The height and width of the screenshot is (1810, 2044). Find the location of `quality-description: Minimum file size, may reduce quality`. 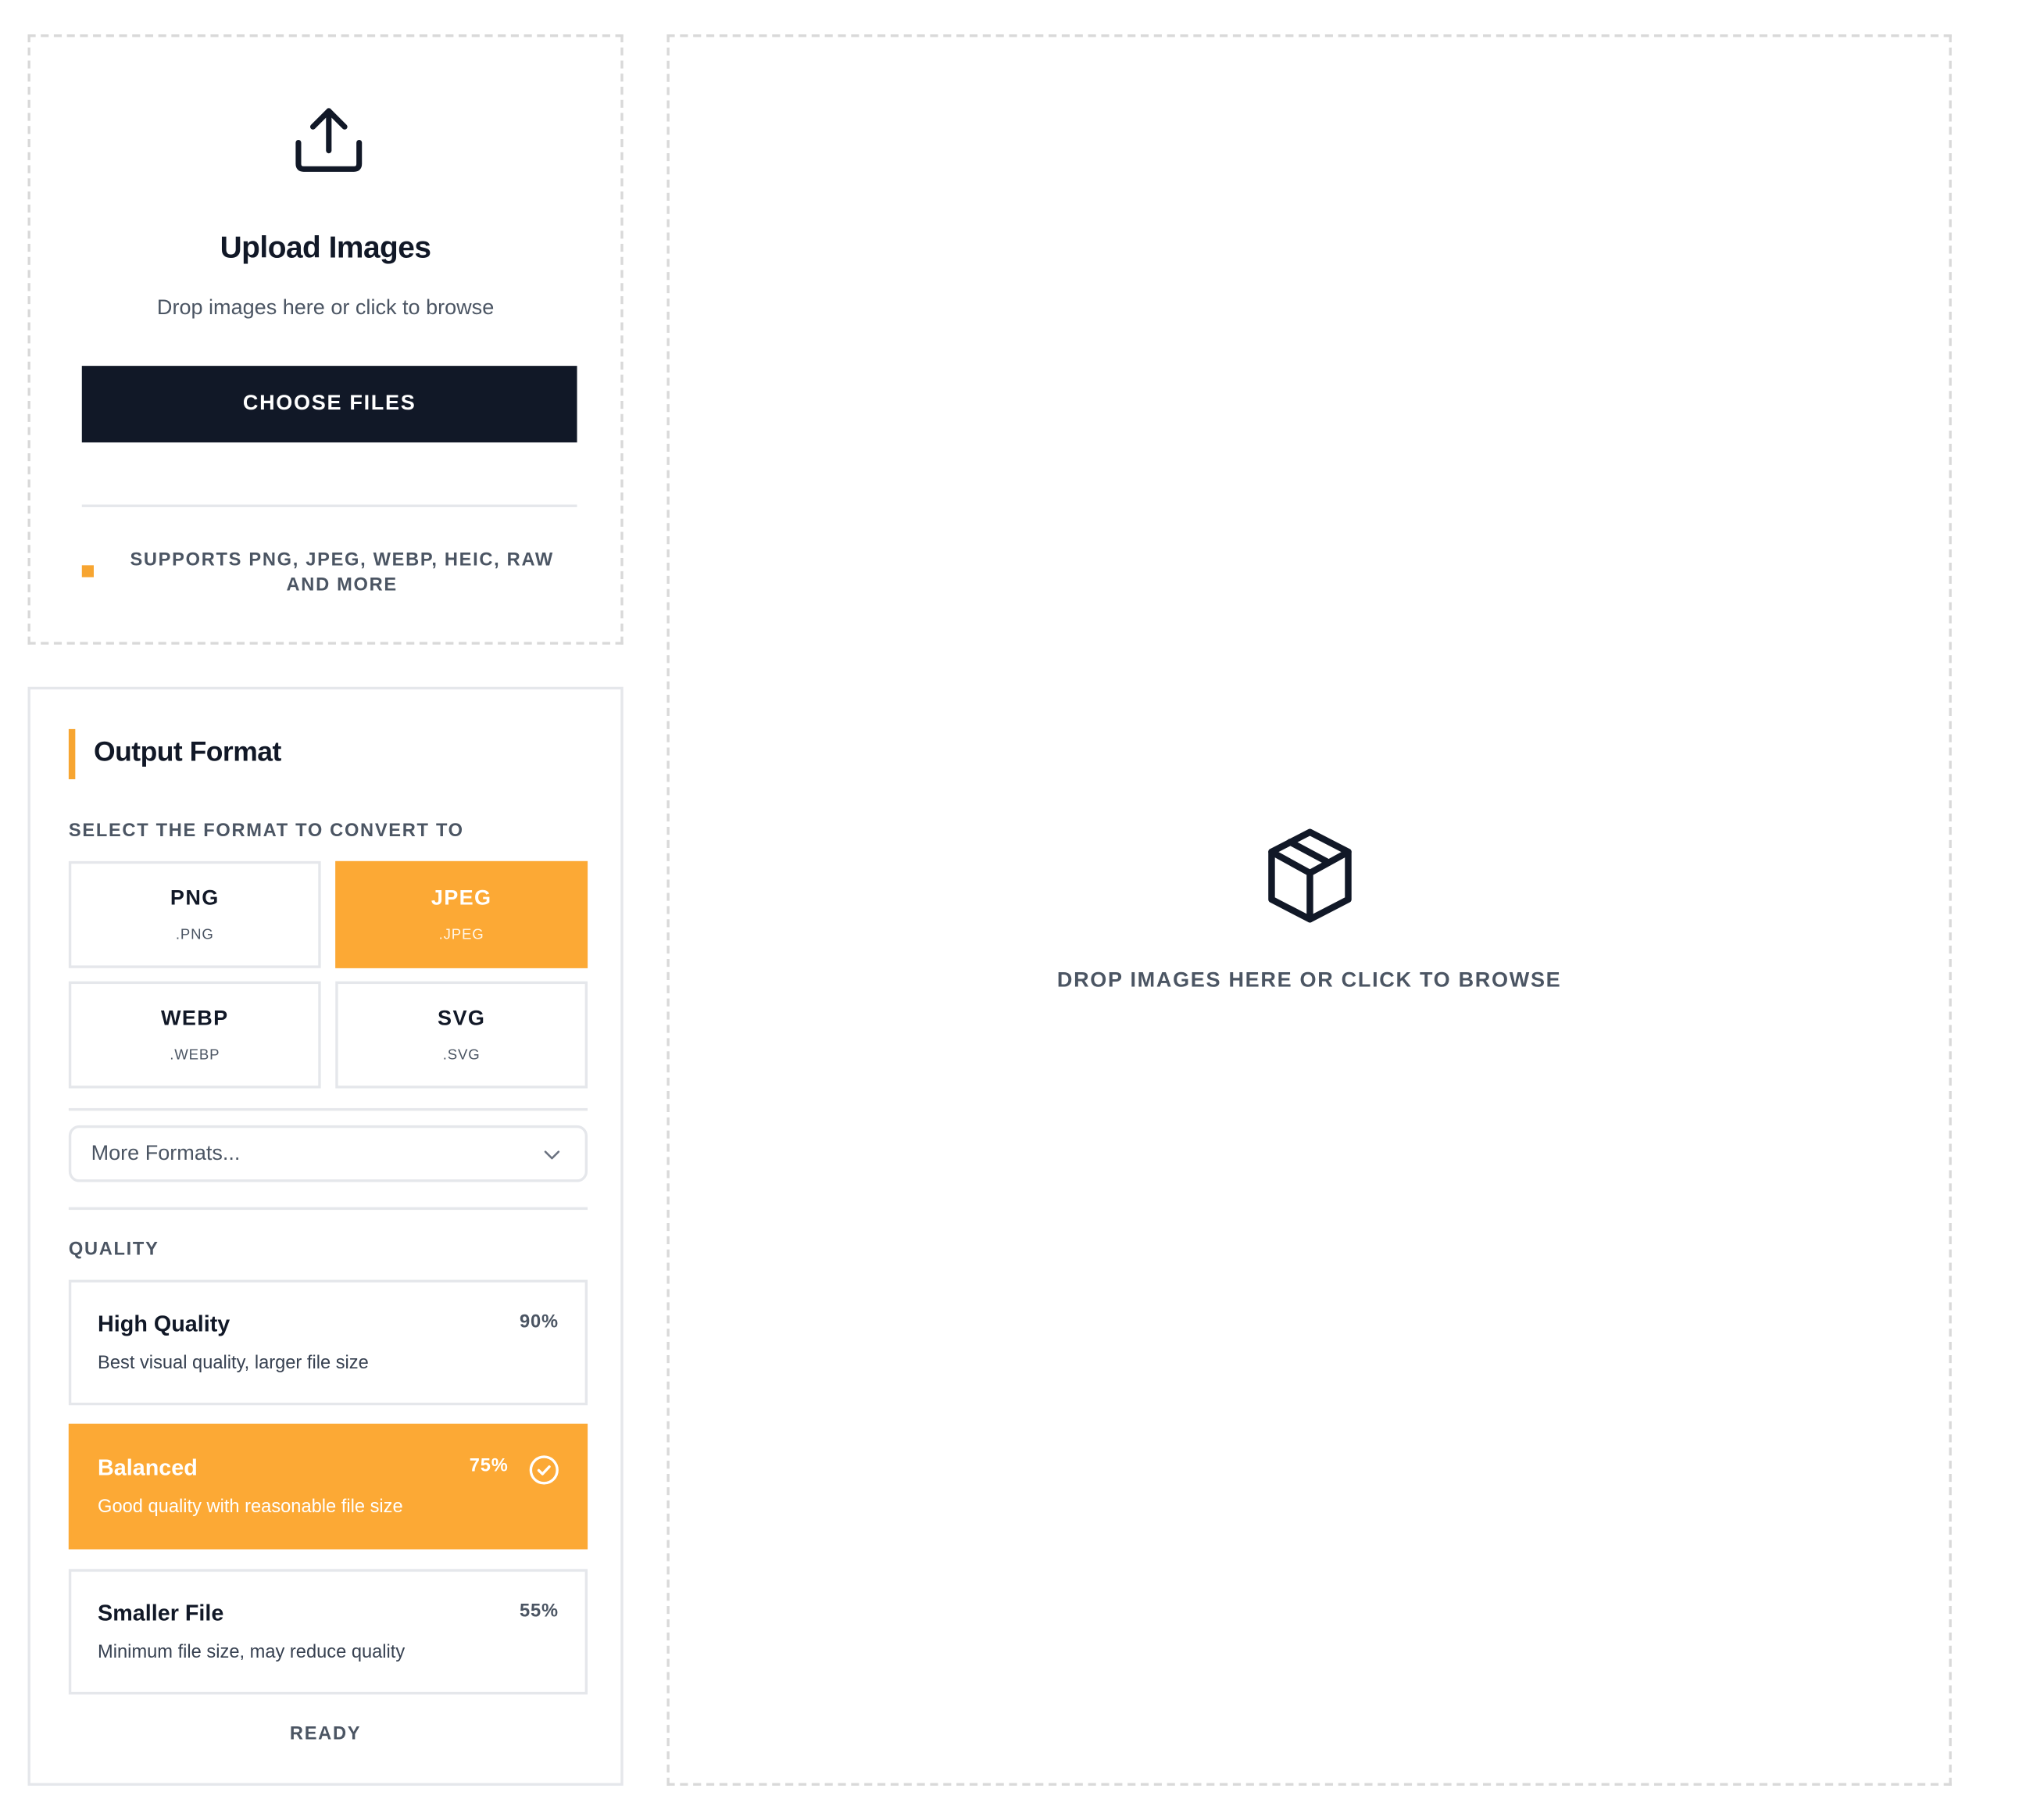

quality-description: Minimum file size, may reduce quality is located at coordinates (252, 1651).